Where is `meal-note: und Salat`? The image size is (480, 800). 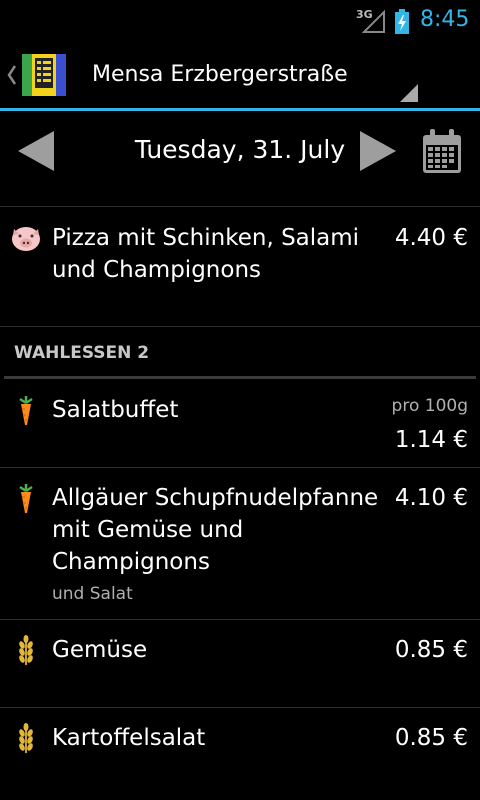 meal-note: und Salat is located at coordinates (92, 594).